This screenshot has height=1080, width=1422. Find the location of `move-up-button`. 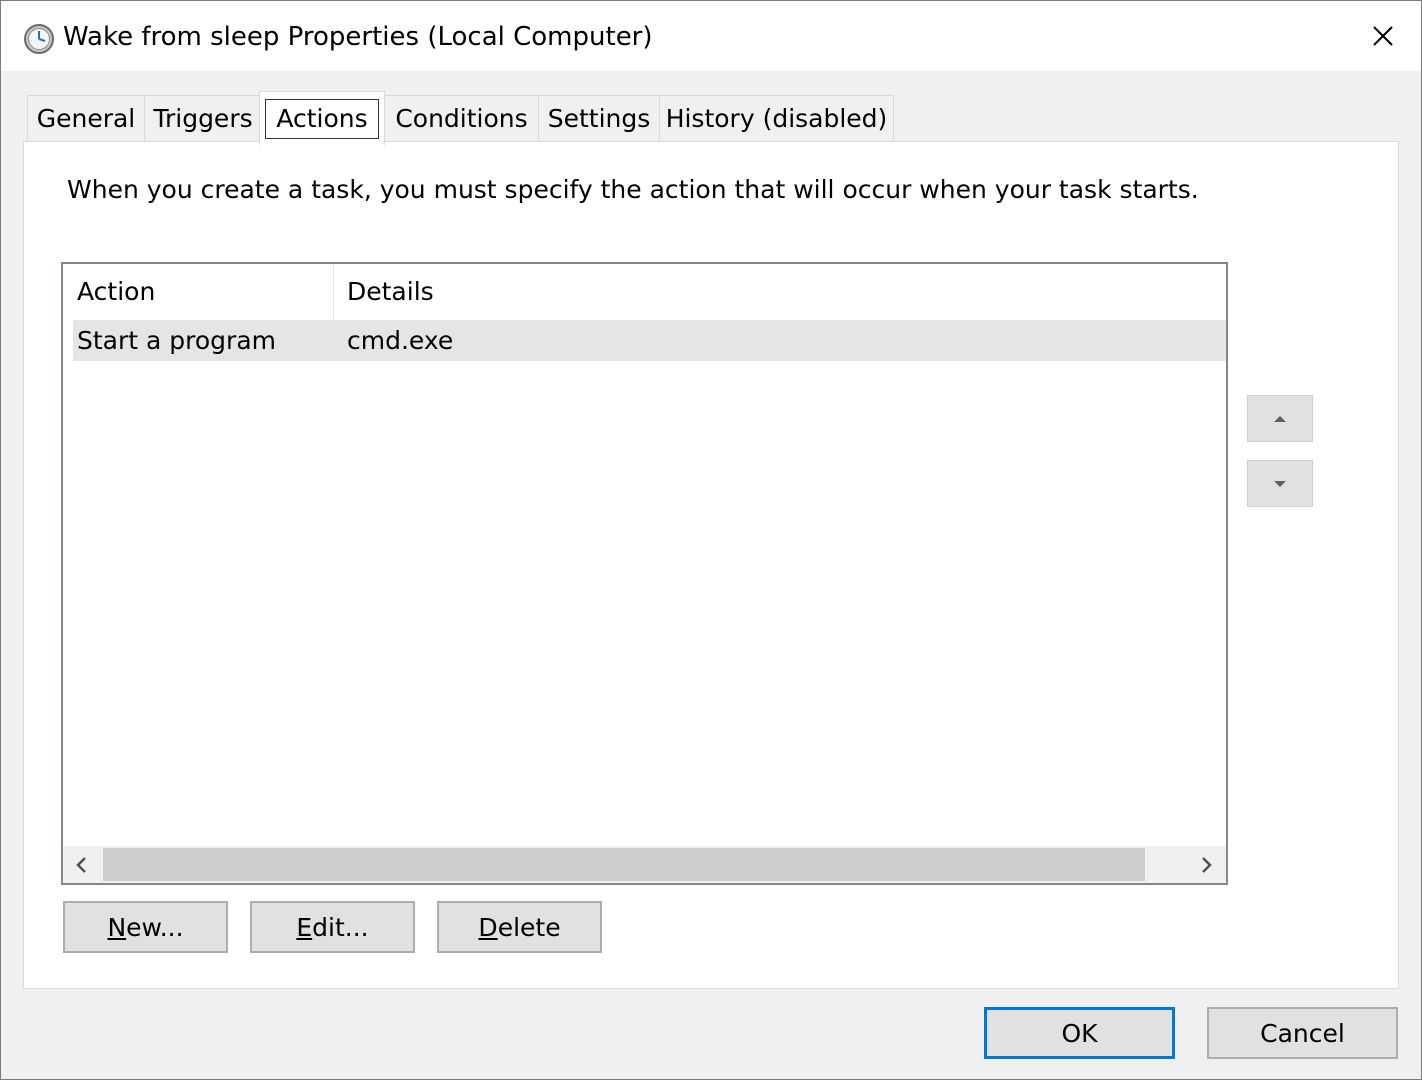

move-up-button is located at coordinates (1280, 418).